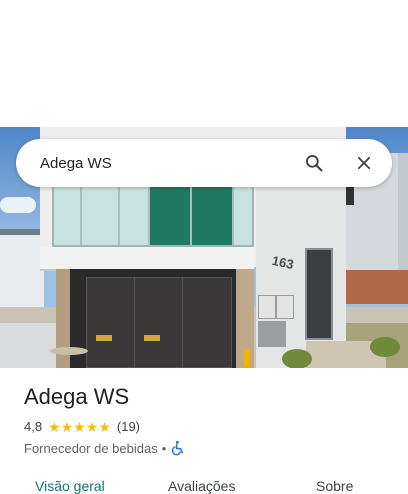 The height and width of the screenshot is (494, 408). What do you see at coordinates (247, 358) in the screenshot?
I see `photo-yellow-post` at bounding box center [247, 358].